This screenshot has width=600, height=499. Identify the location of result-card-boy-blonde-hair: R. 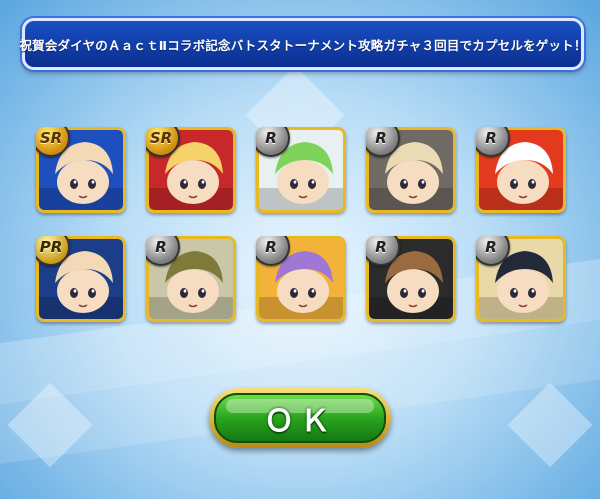
(411, 170).